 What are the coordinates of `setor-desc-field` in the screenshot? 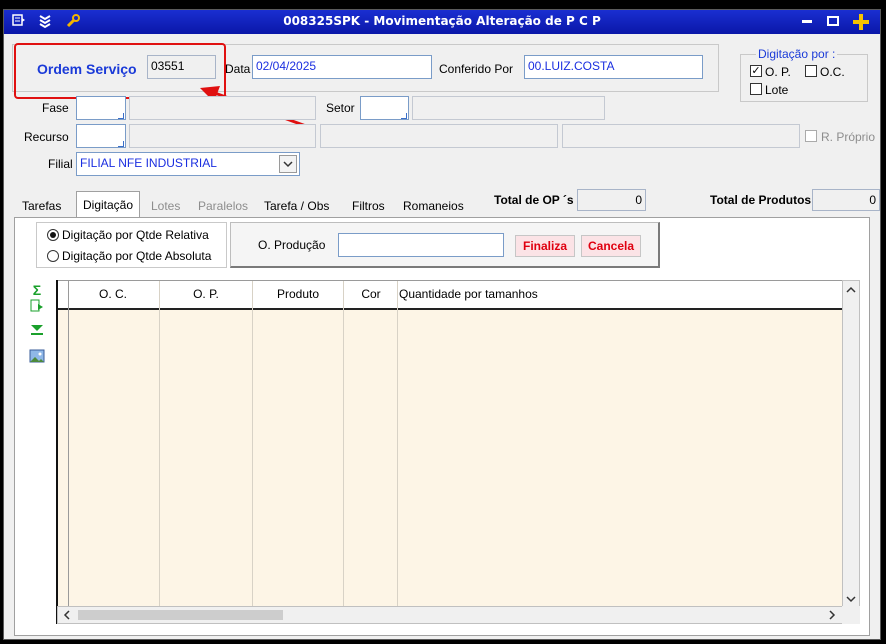 It's located at (508, 108).